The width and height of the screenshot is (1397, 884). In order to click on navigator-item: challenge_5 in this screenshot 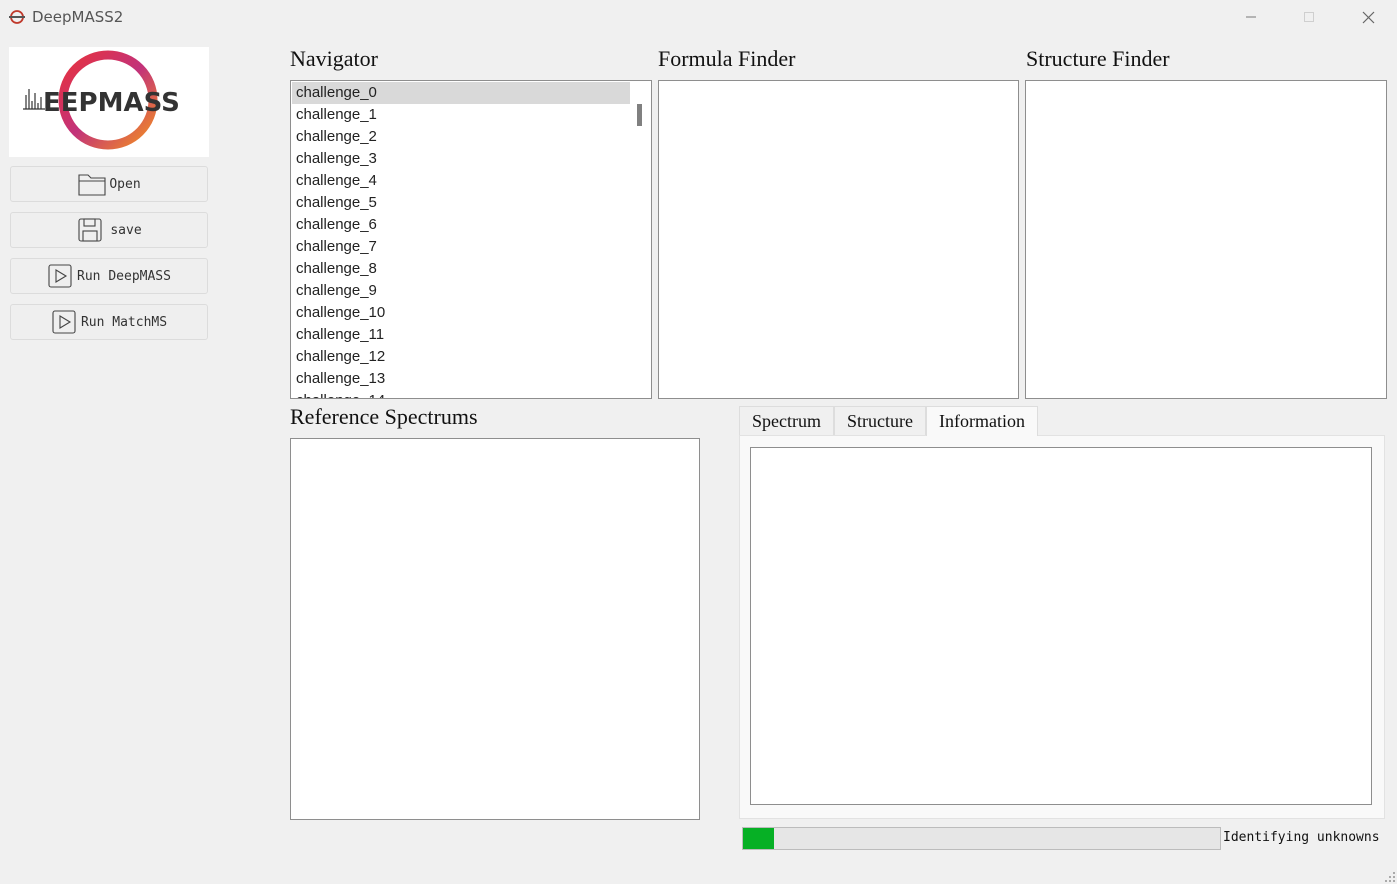, I will do `click(461, 203)`.